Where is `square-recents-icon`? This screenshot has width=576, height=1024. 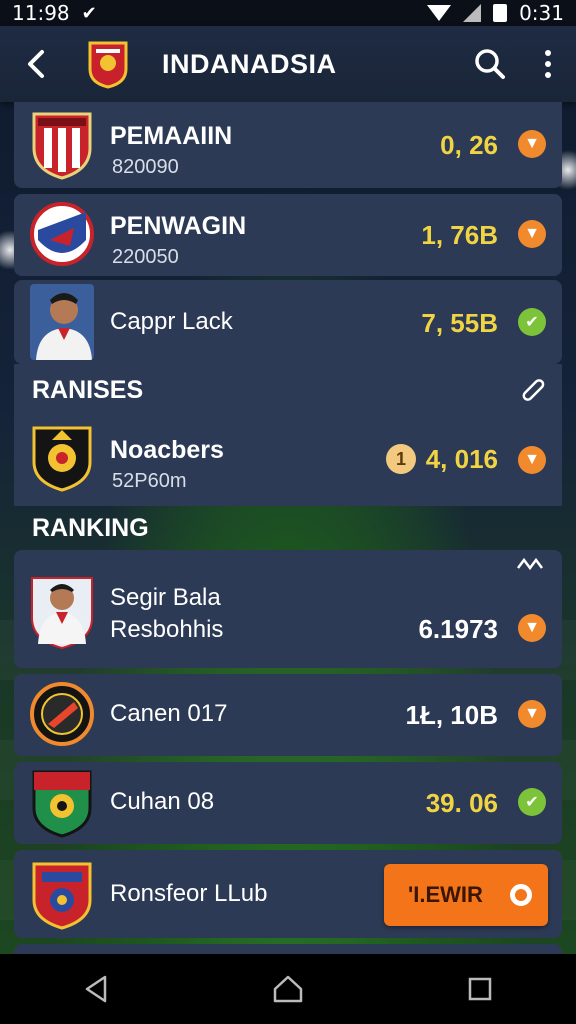
square-recents-icon is located at coordinates (480, 989).